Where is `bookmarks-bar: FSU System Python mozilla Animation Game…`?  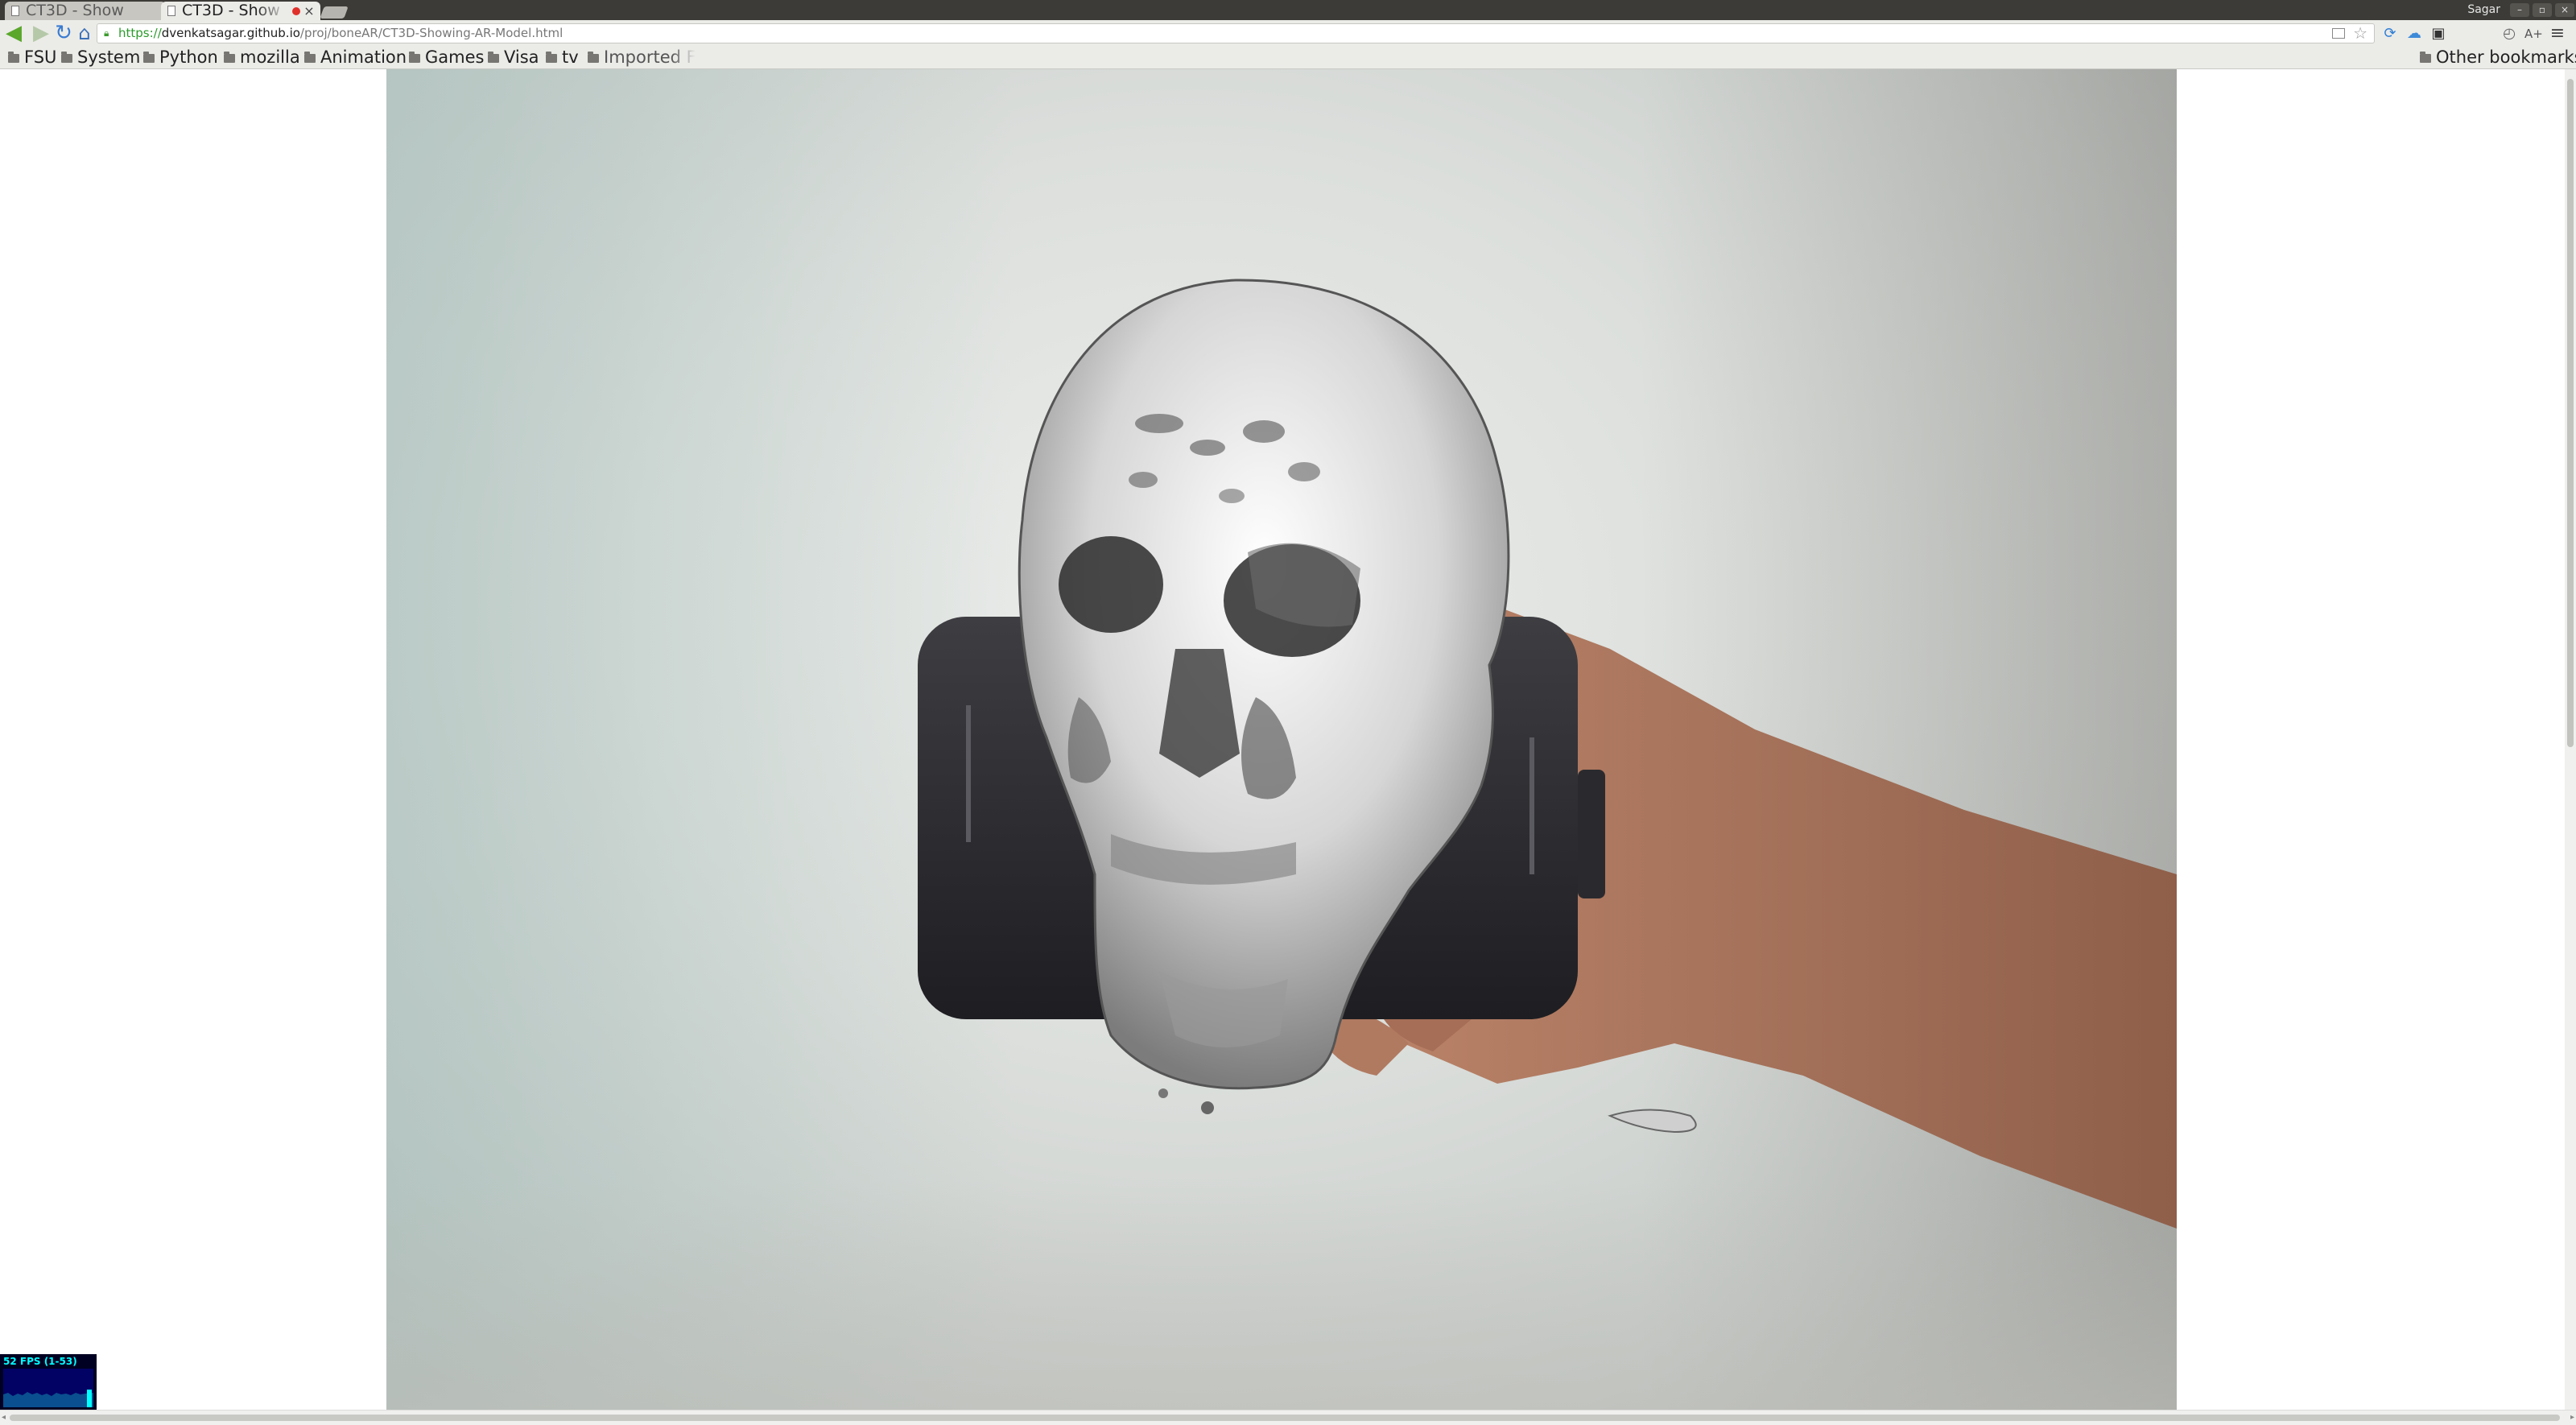 bookmarks-bar: FSU System Python mozilla Animation Game… is located at coordinates (1288, 58).